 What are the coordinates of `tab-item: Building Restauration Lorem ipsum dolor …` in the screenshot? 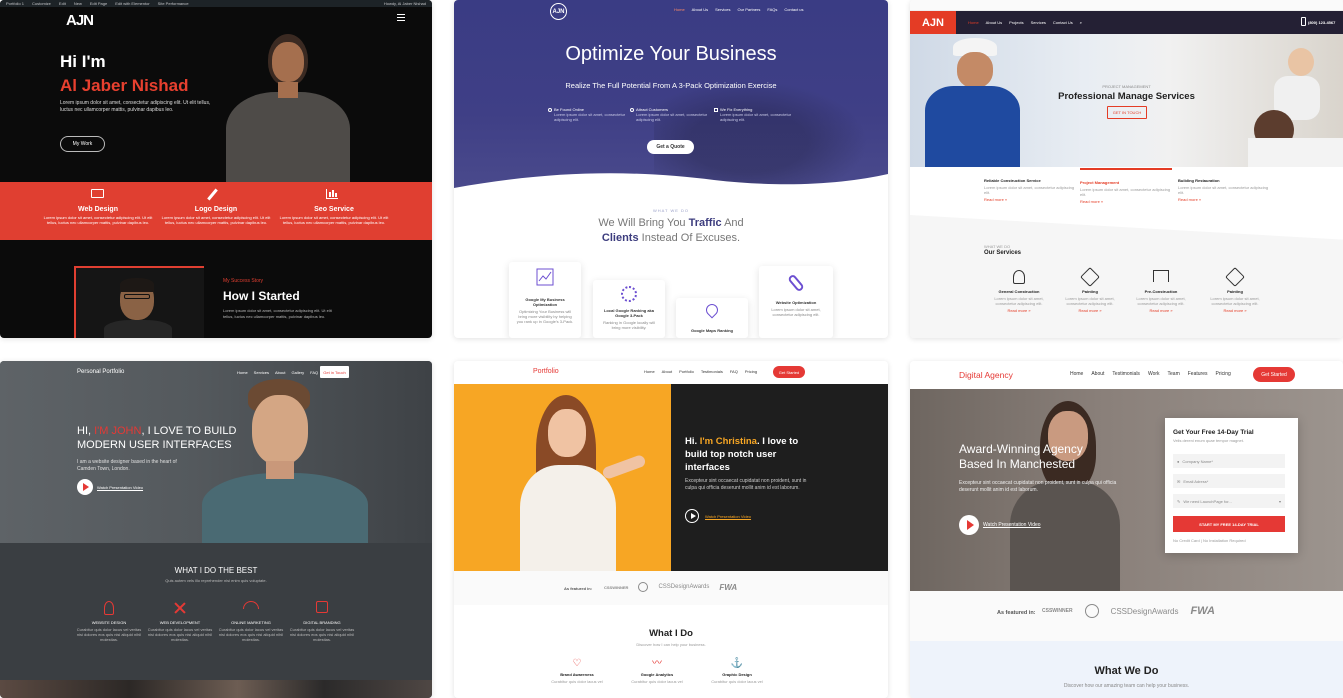 It's located at (1224, 185).